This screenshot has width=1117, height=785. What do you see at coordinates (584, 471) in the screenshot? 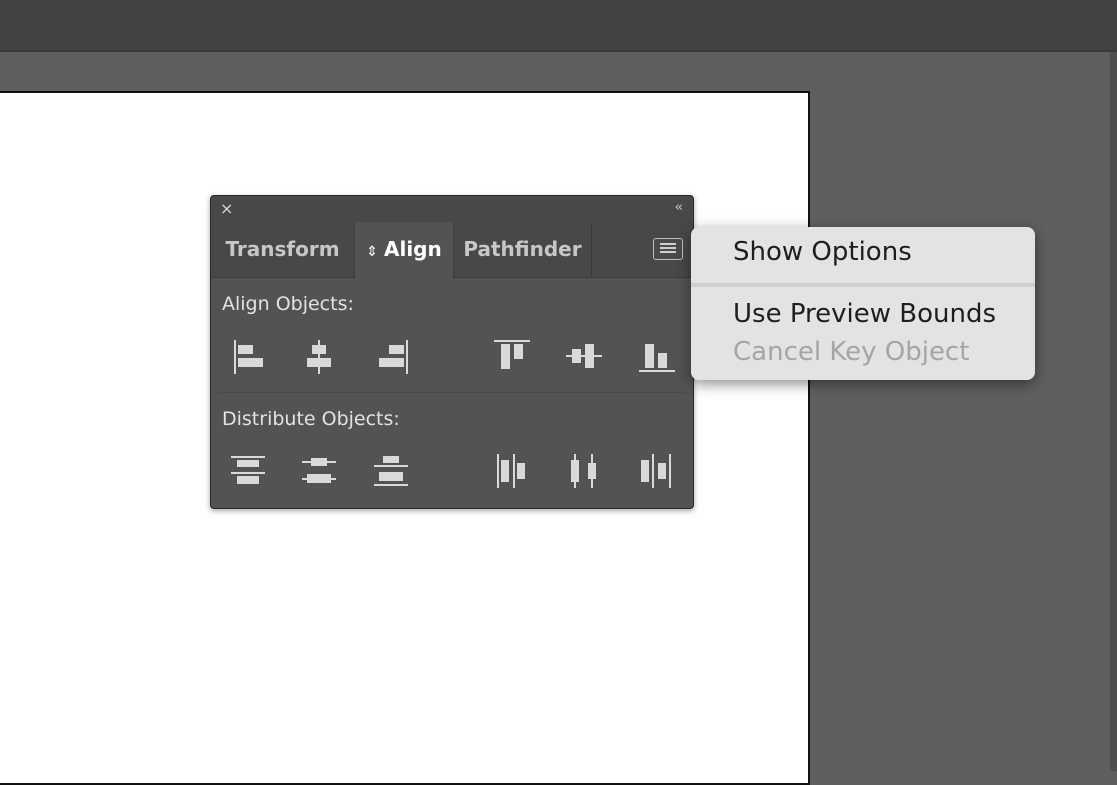
I see `distribute-horizontal-center-icon` at bounding box center [584, 471].